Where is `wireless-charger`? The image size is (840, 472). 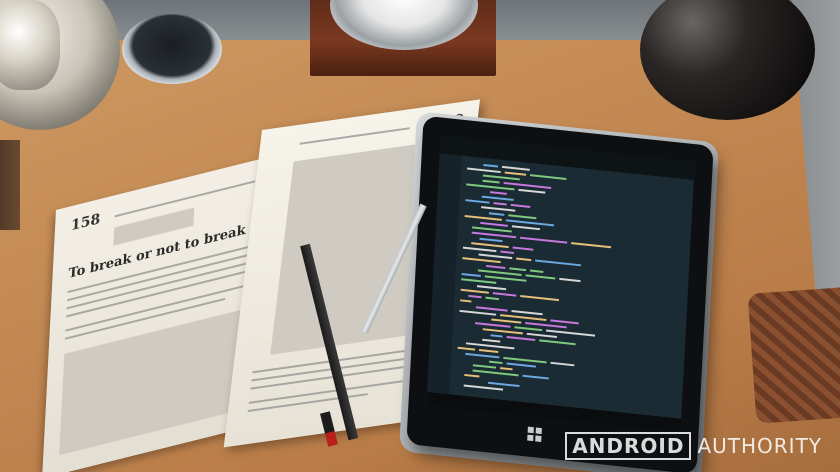
wireless-charger is located at coordinates (172, 49).